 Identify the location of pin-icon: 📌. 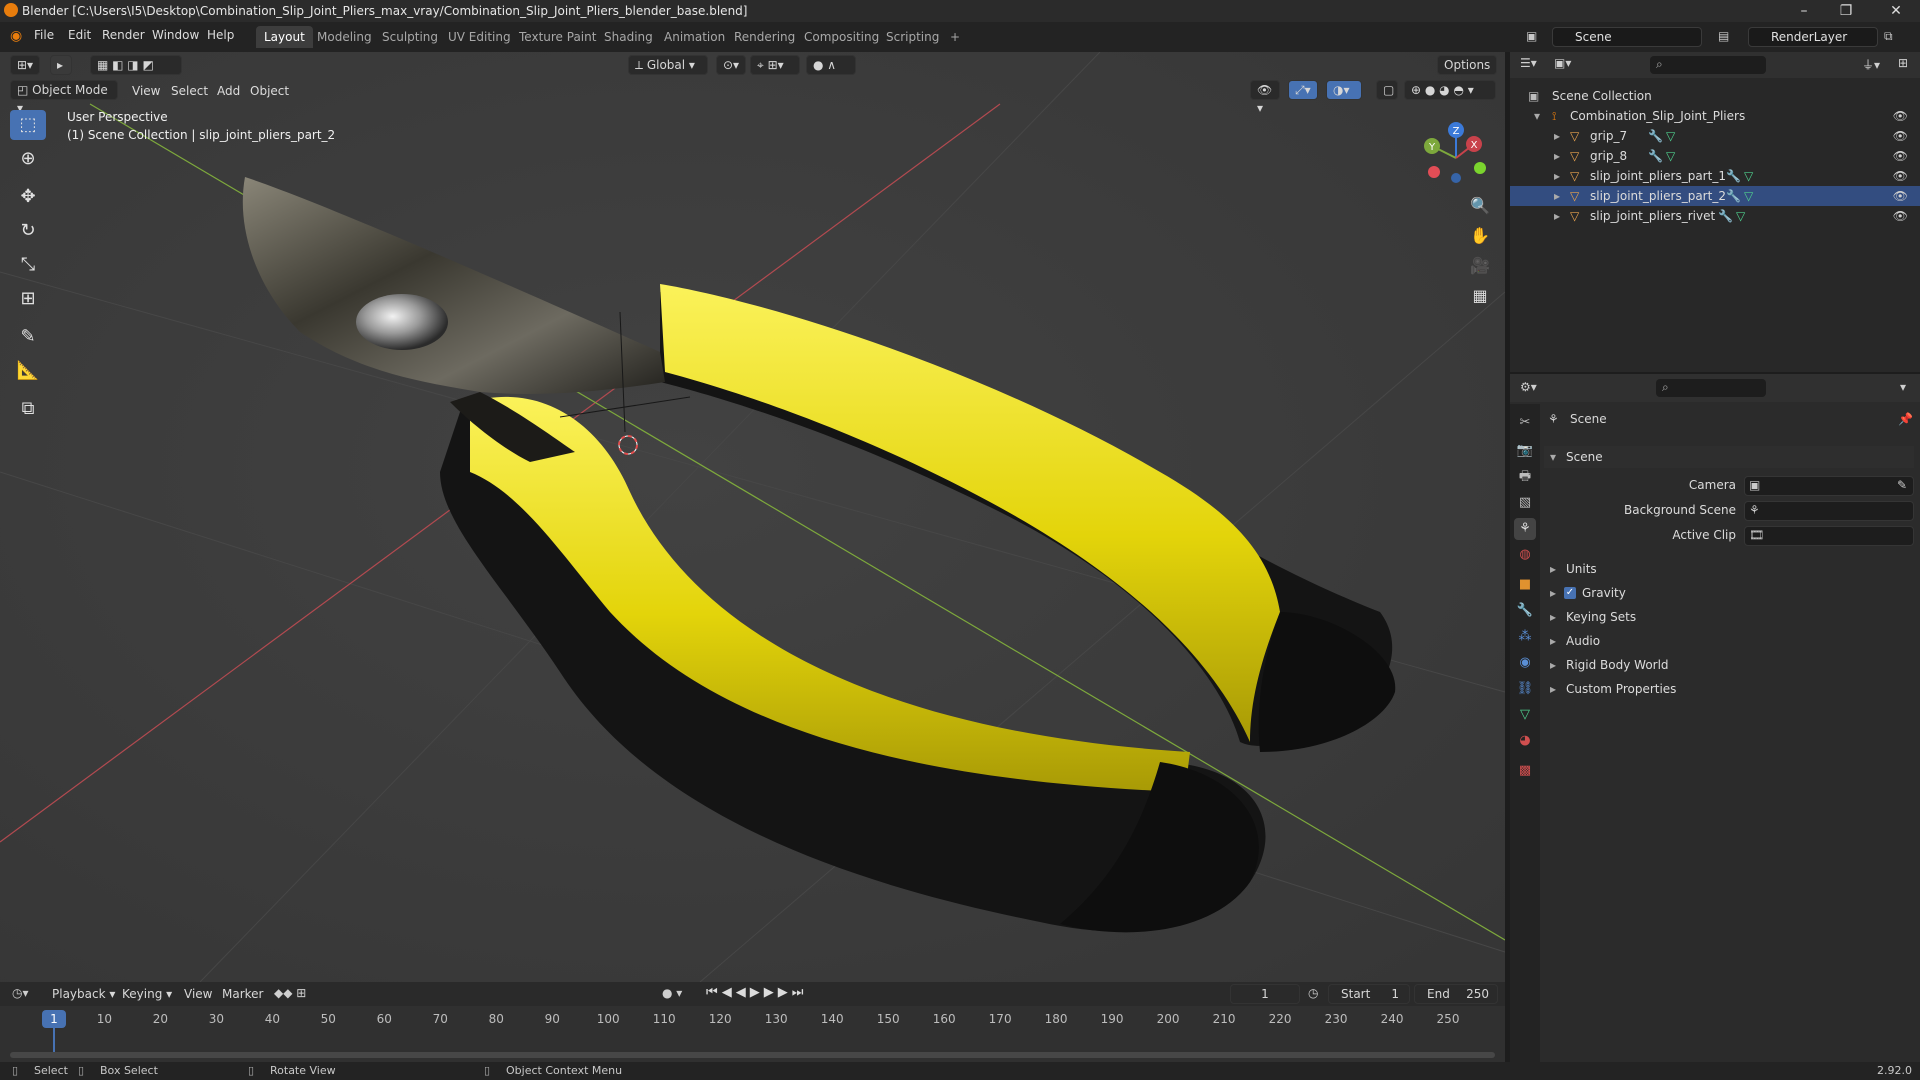
(1905, 419).